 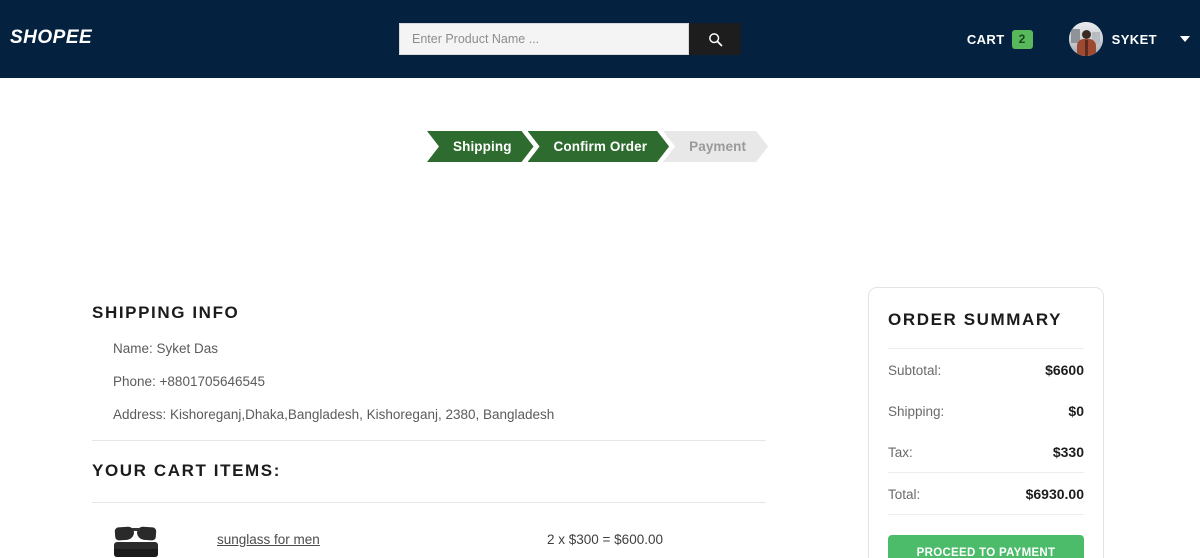 I want to click on site-logo: SHOPEE, so click(x=51, y=38).